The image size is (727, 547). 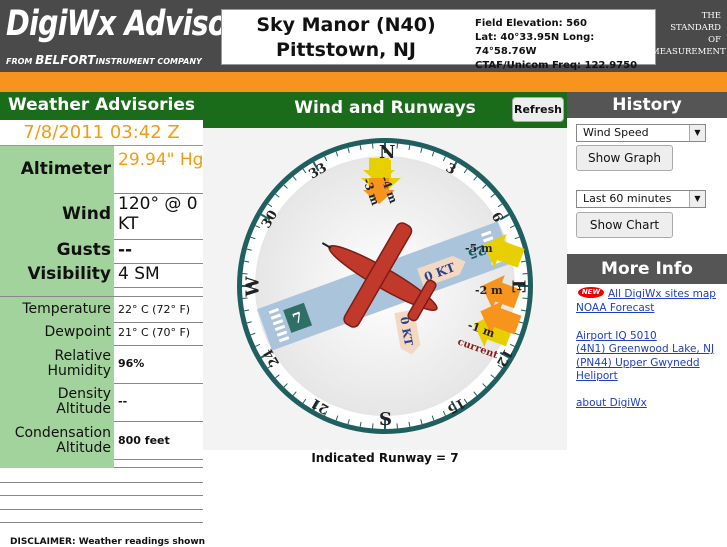 I want to click on tagline-line: OF, so click(x=686, y=40).